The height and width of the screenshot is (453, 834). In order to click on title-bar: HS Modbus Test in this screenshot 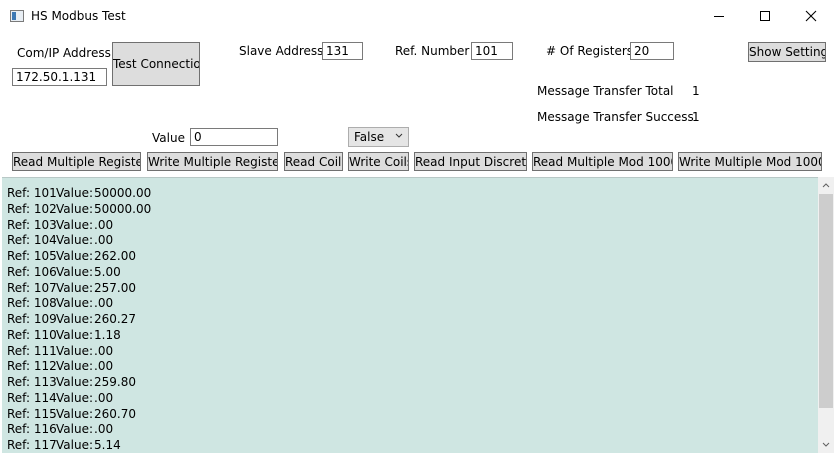, I will do `click(417, 16)`.